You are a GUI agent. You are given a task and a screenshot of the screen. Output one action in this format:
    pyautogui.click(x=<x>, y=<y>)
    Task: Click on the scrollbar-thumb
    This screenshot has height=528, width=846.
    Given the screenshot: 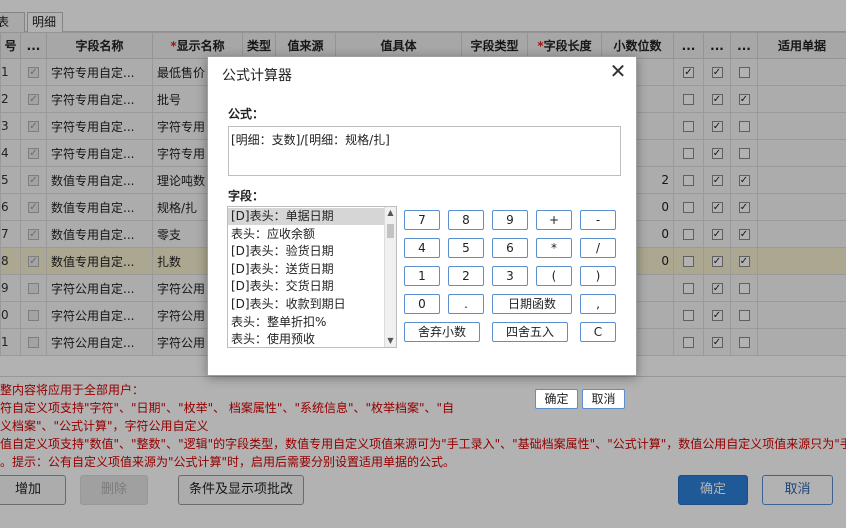 What is the action you would take?
    pyautogui.click(x=390, y=231)
    